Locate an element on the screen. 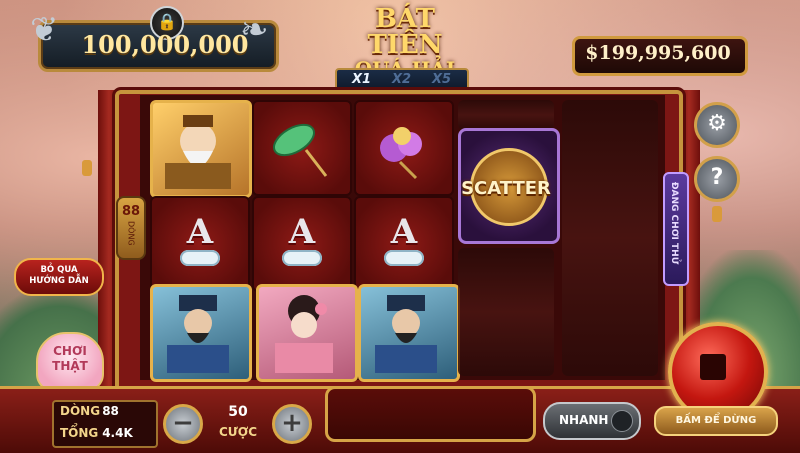 The image size is (800, 453). lotus-flower-icon is located at coordinates (401, 153).